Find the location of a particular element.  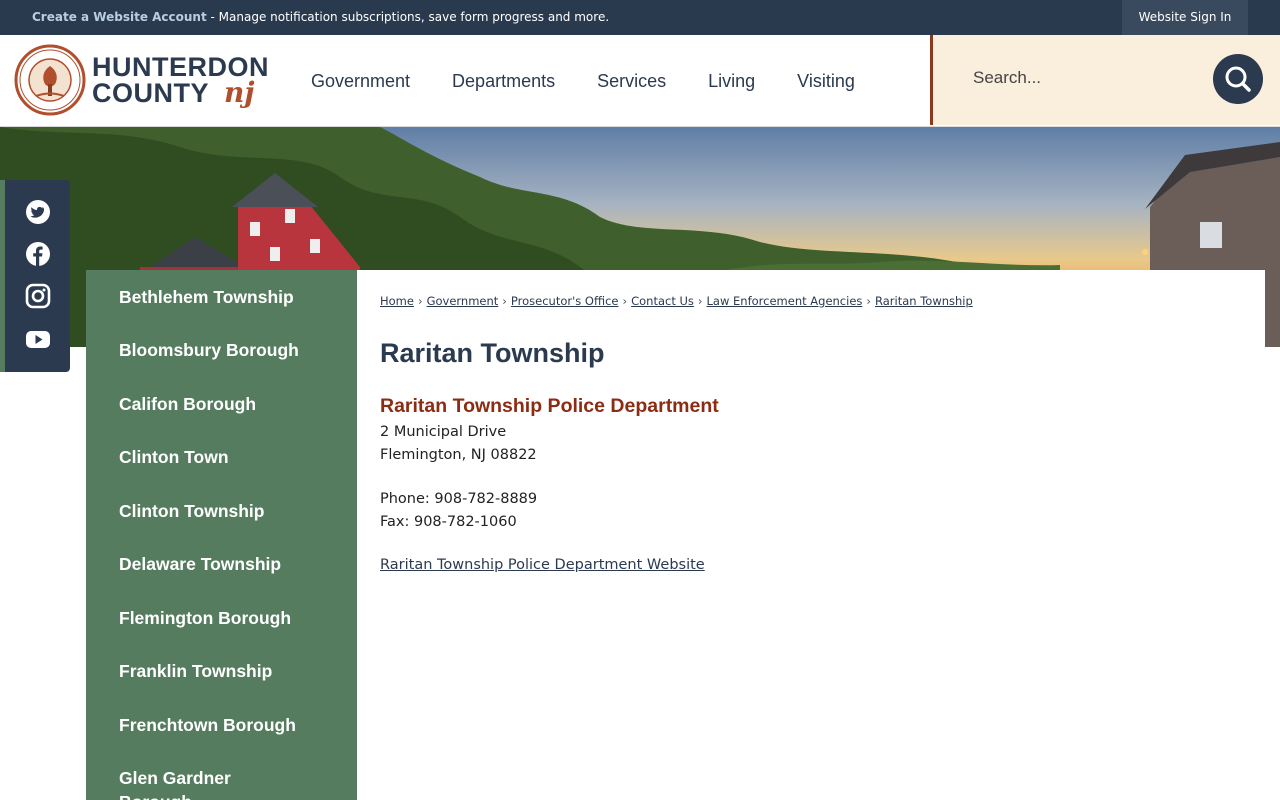

youtube-icon is located at coordinates (38, 339).